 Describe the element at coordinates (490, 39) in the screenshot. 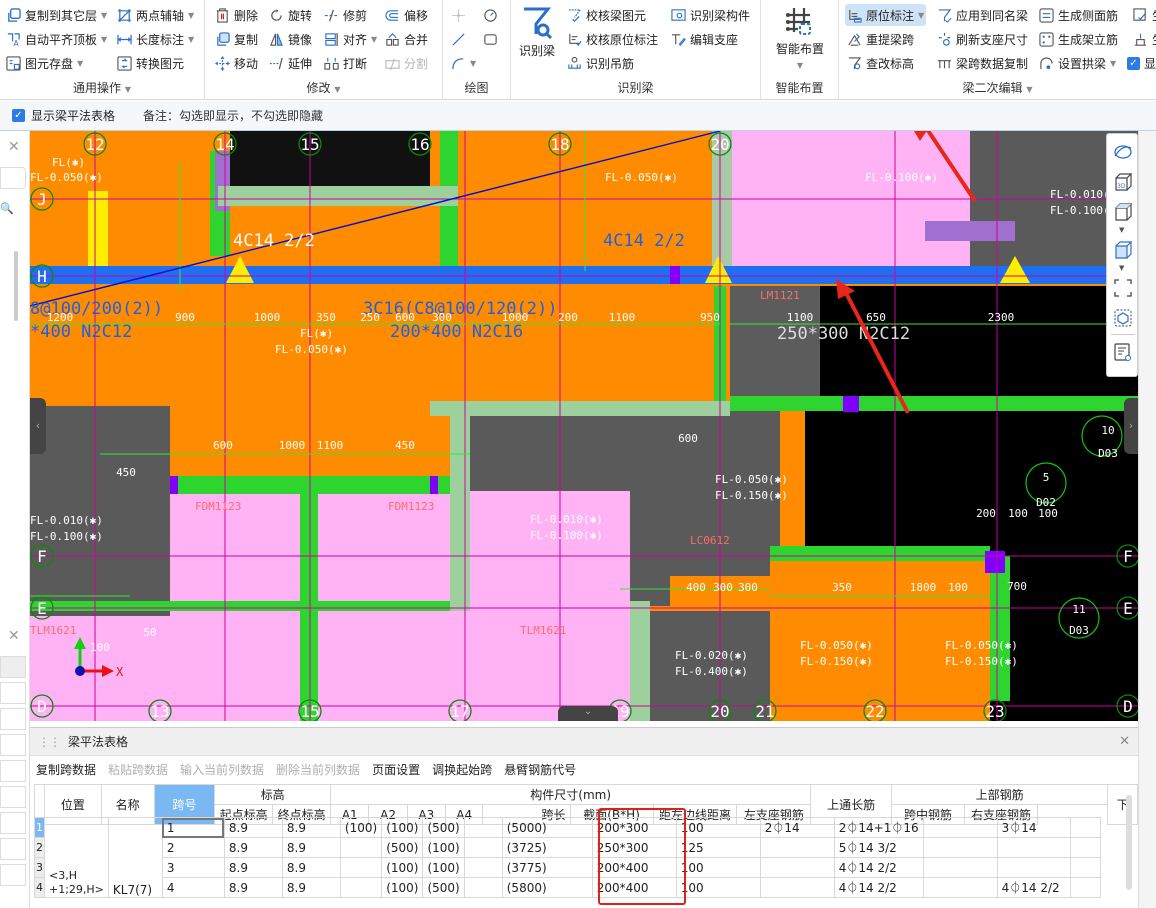

I see `draw-rect-button` at that location.